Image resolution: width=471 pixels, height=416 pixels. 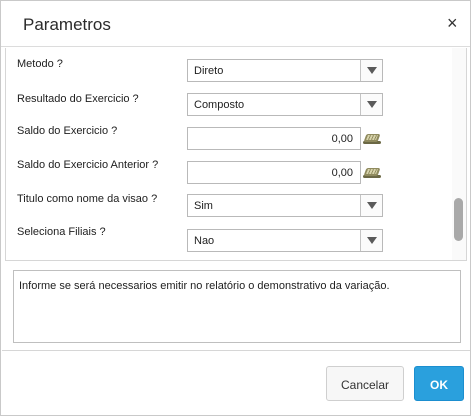 I want to click on dialog-header: Parametros ×, so click(x=235, y=24).